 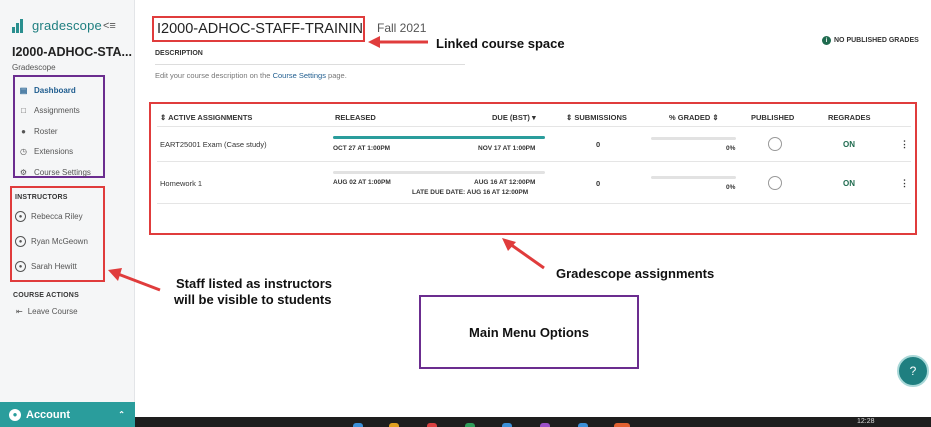 I want to click on nav-label: Extensions, so click(x=54, y=152).